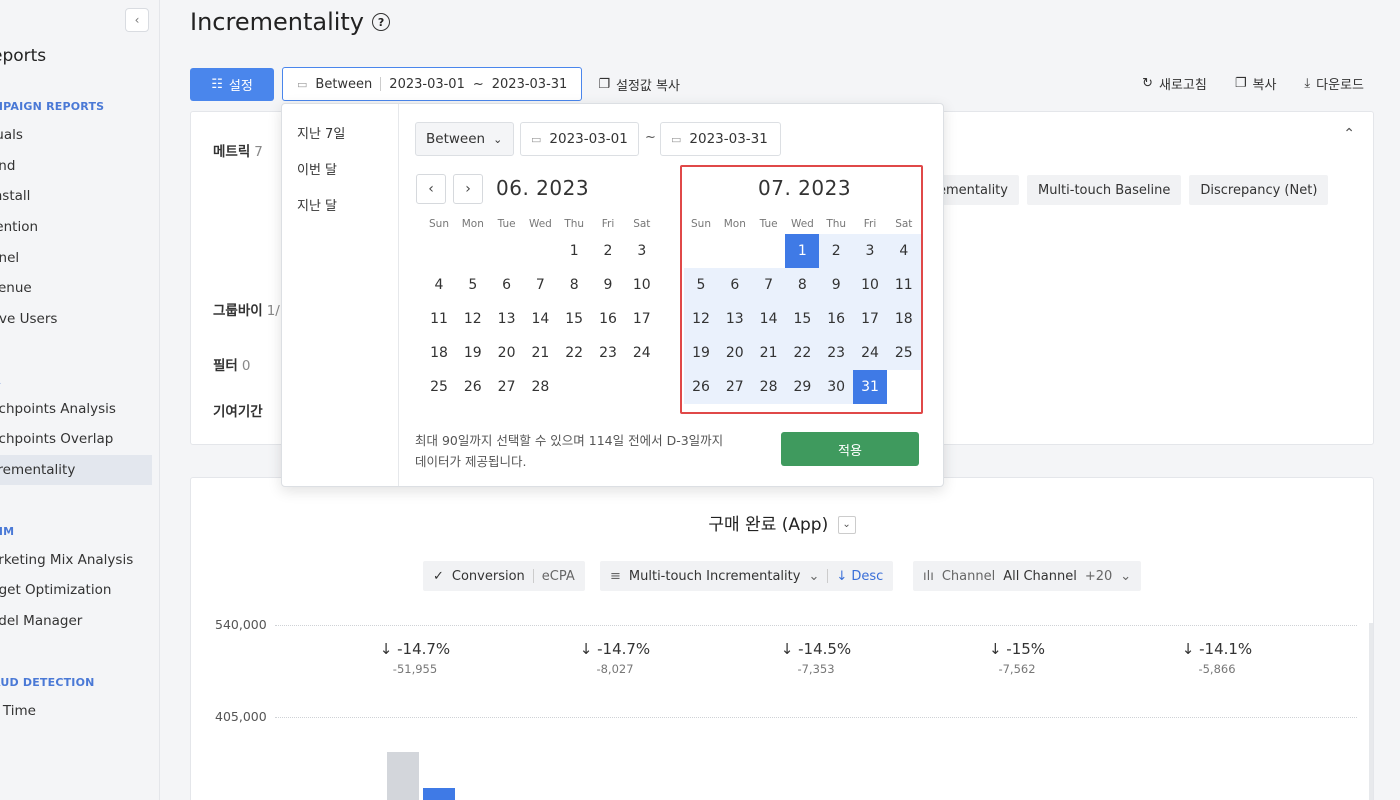 This screenshot has height=800, width=1400. What do you see at coordinates (802, 387) in the screenshot?
I see `calendar-day: 29` at bounding box center [802, 387].